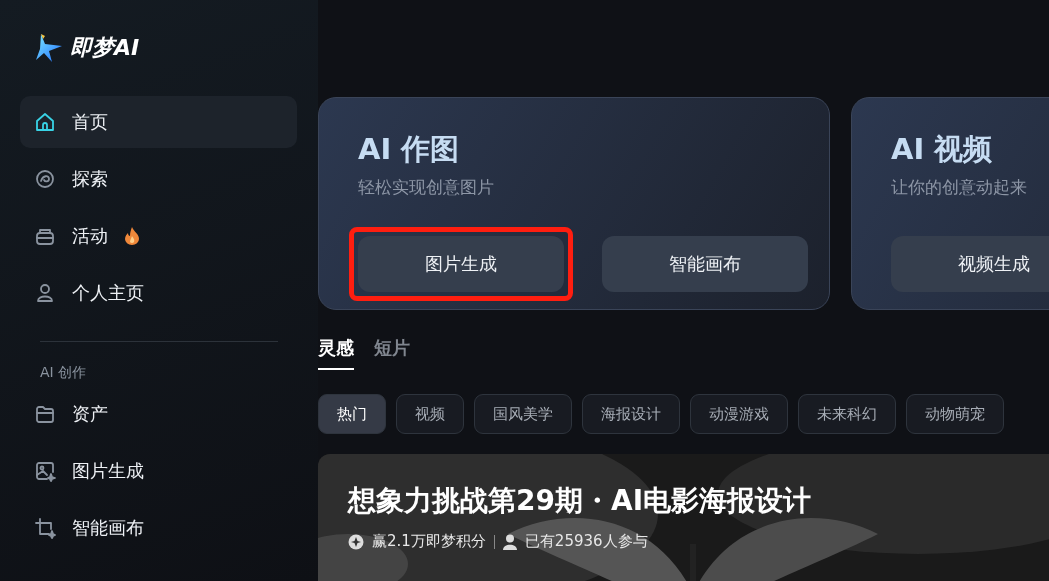  I want to click on tab: 短片, so click(392, 353).